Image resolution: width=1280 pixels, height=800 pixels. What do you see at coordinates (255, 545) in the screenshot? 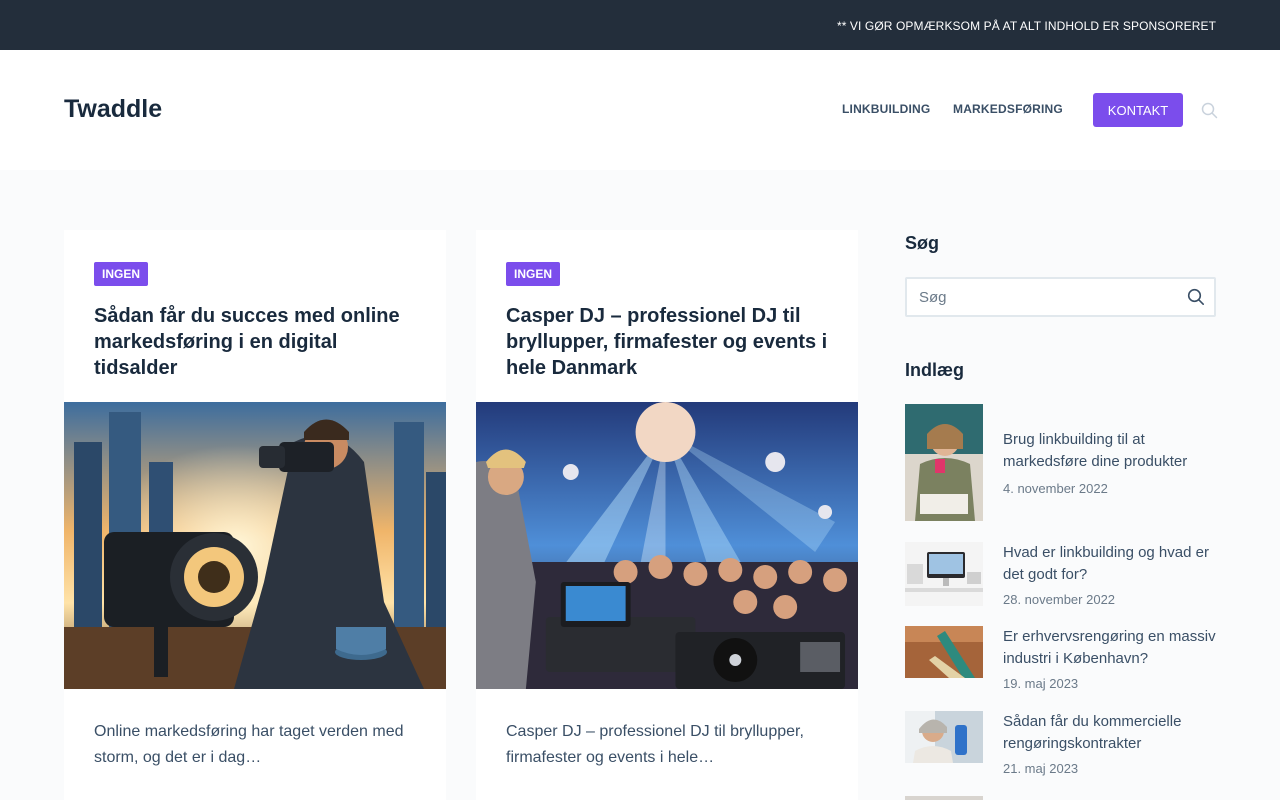
I see `photographer-camera-image` at bounding box center [255, 545].